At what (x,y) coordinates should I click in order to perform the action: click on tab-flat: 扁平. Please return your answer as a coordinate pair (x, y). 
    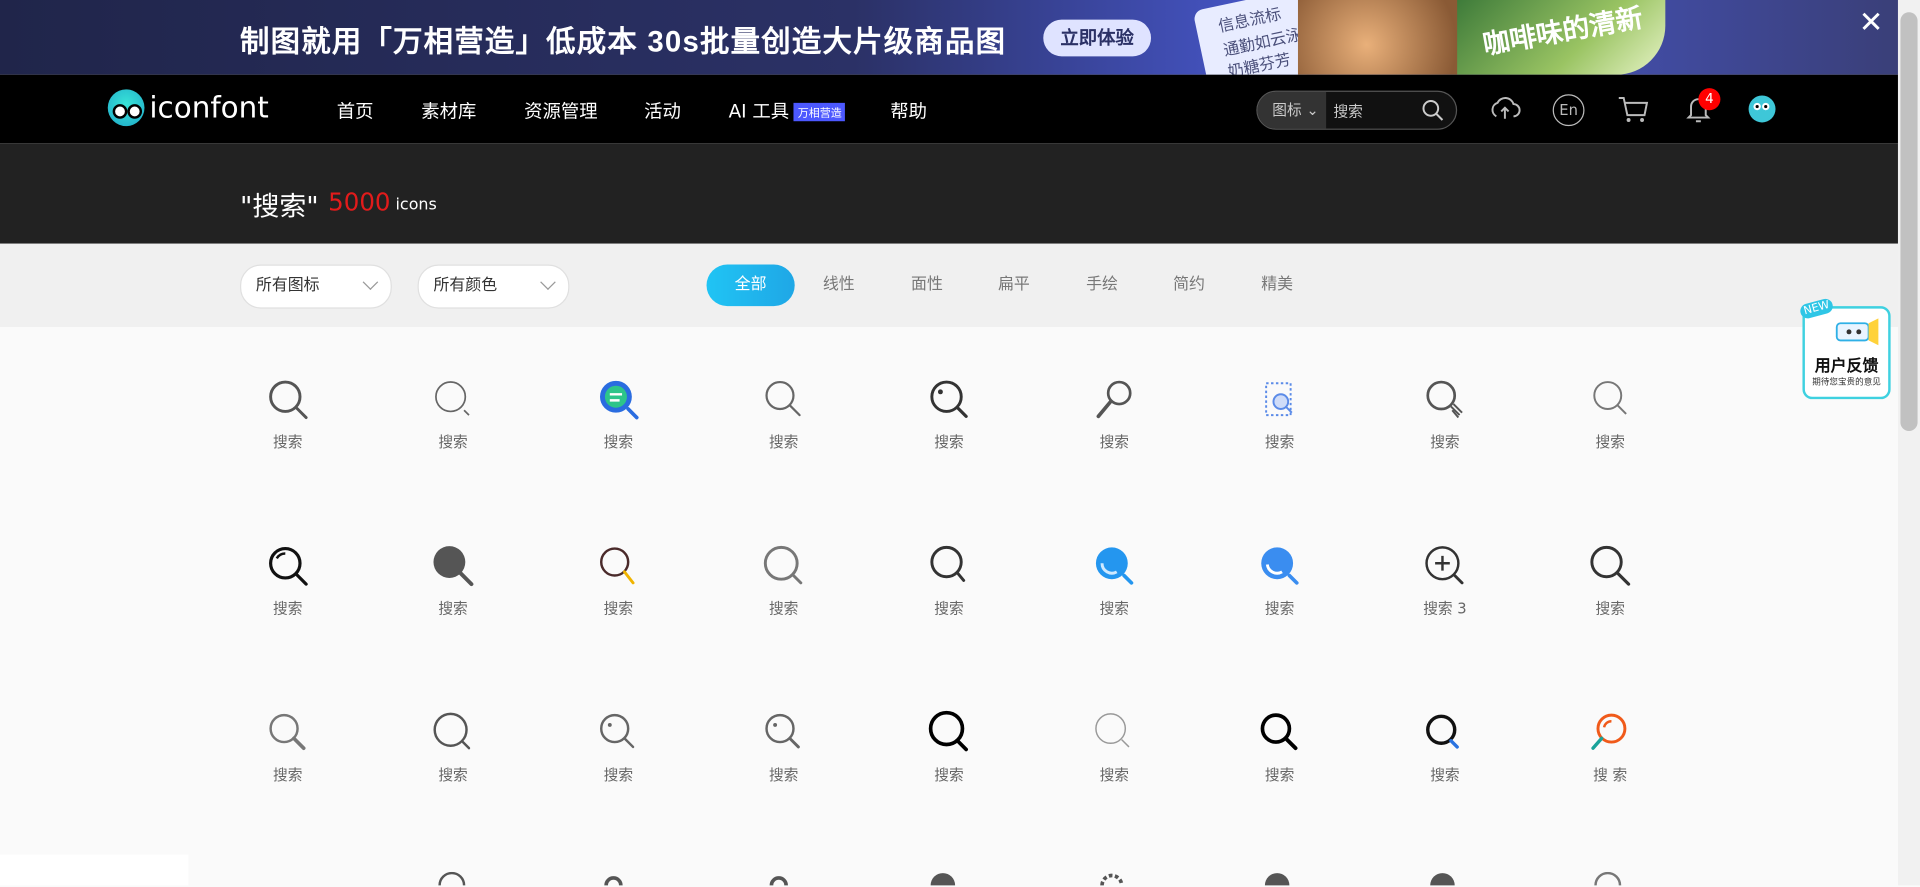
    Looking at the image, I should click on (1014, 285).